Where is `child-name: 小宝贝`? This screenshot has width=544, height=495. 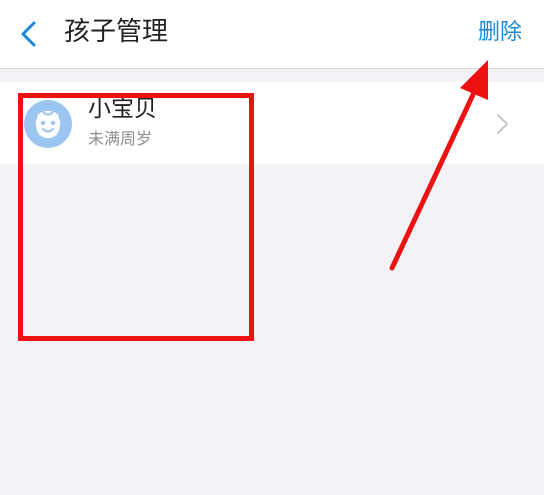 child-name: 小宝贝 is located at coordinates (122, 109).